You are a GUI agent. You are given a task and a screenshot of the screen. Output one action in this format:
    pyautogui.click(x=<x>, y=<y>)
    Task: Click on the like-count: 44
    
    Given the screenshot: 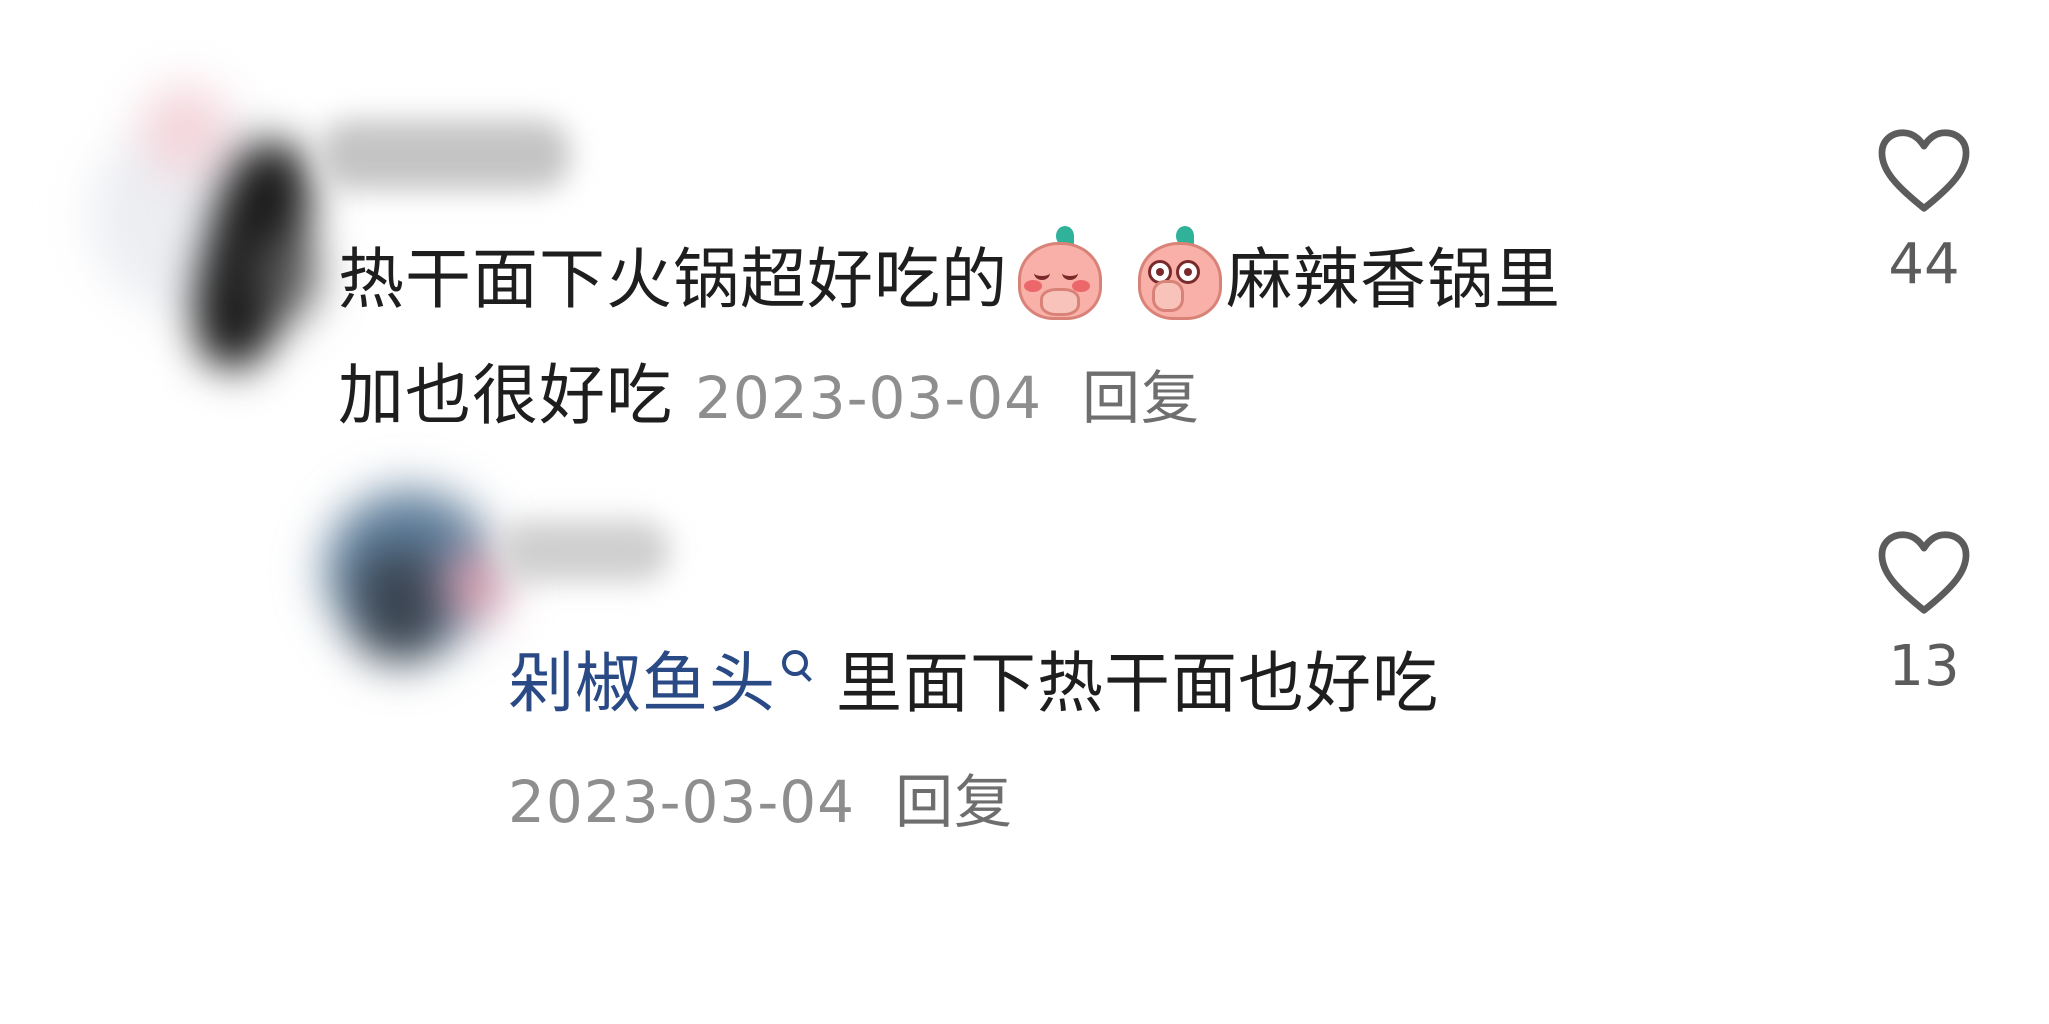 What is the action you would take?
    pyautogui.click(x=1924, y=264)
    